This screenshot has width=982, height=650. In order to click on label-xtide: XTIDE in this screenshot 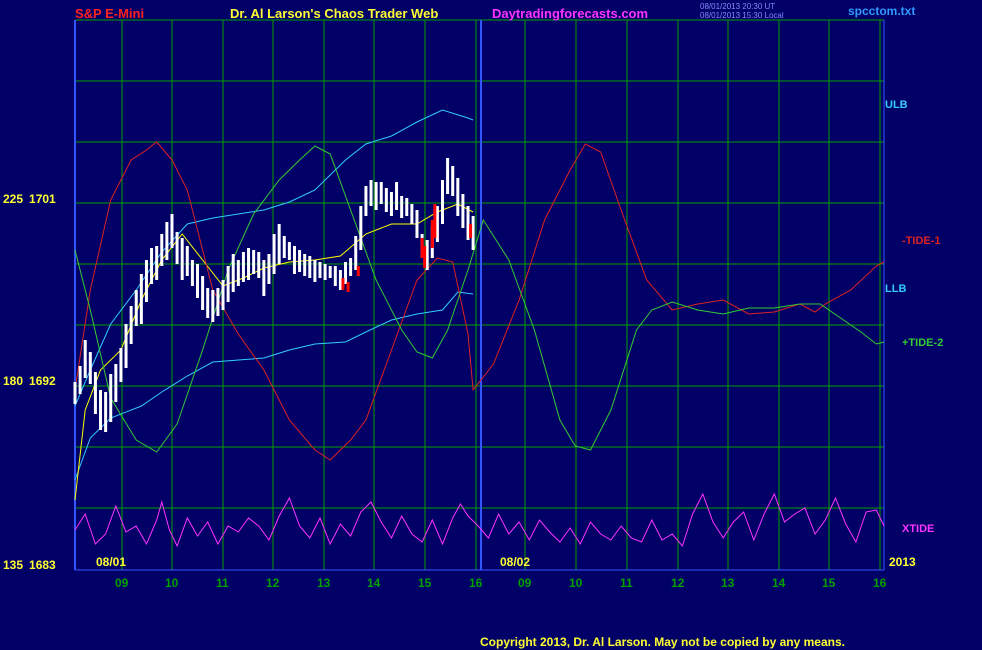, I will do `click(918, 529)`.